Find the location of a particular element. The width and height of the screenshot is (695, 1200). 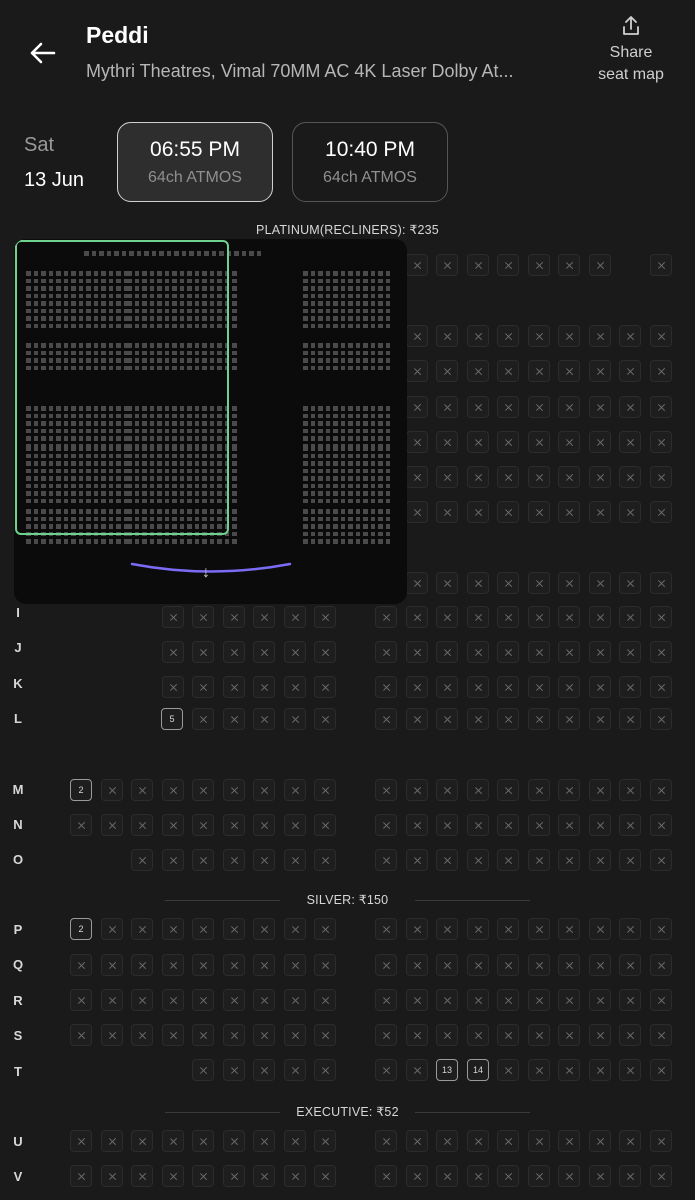

share-seat-map-button: Share seat map is located at coordinates (631, 50).